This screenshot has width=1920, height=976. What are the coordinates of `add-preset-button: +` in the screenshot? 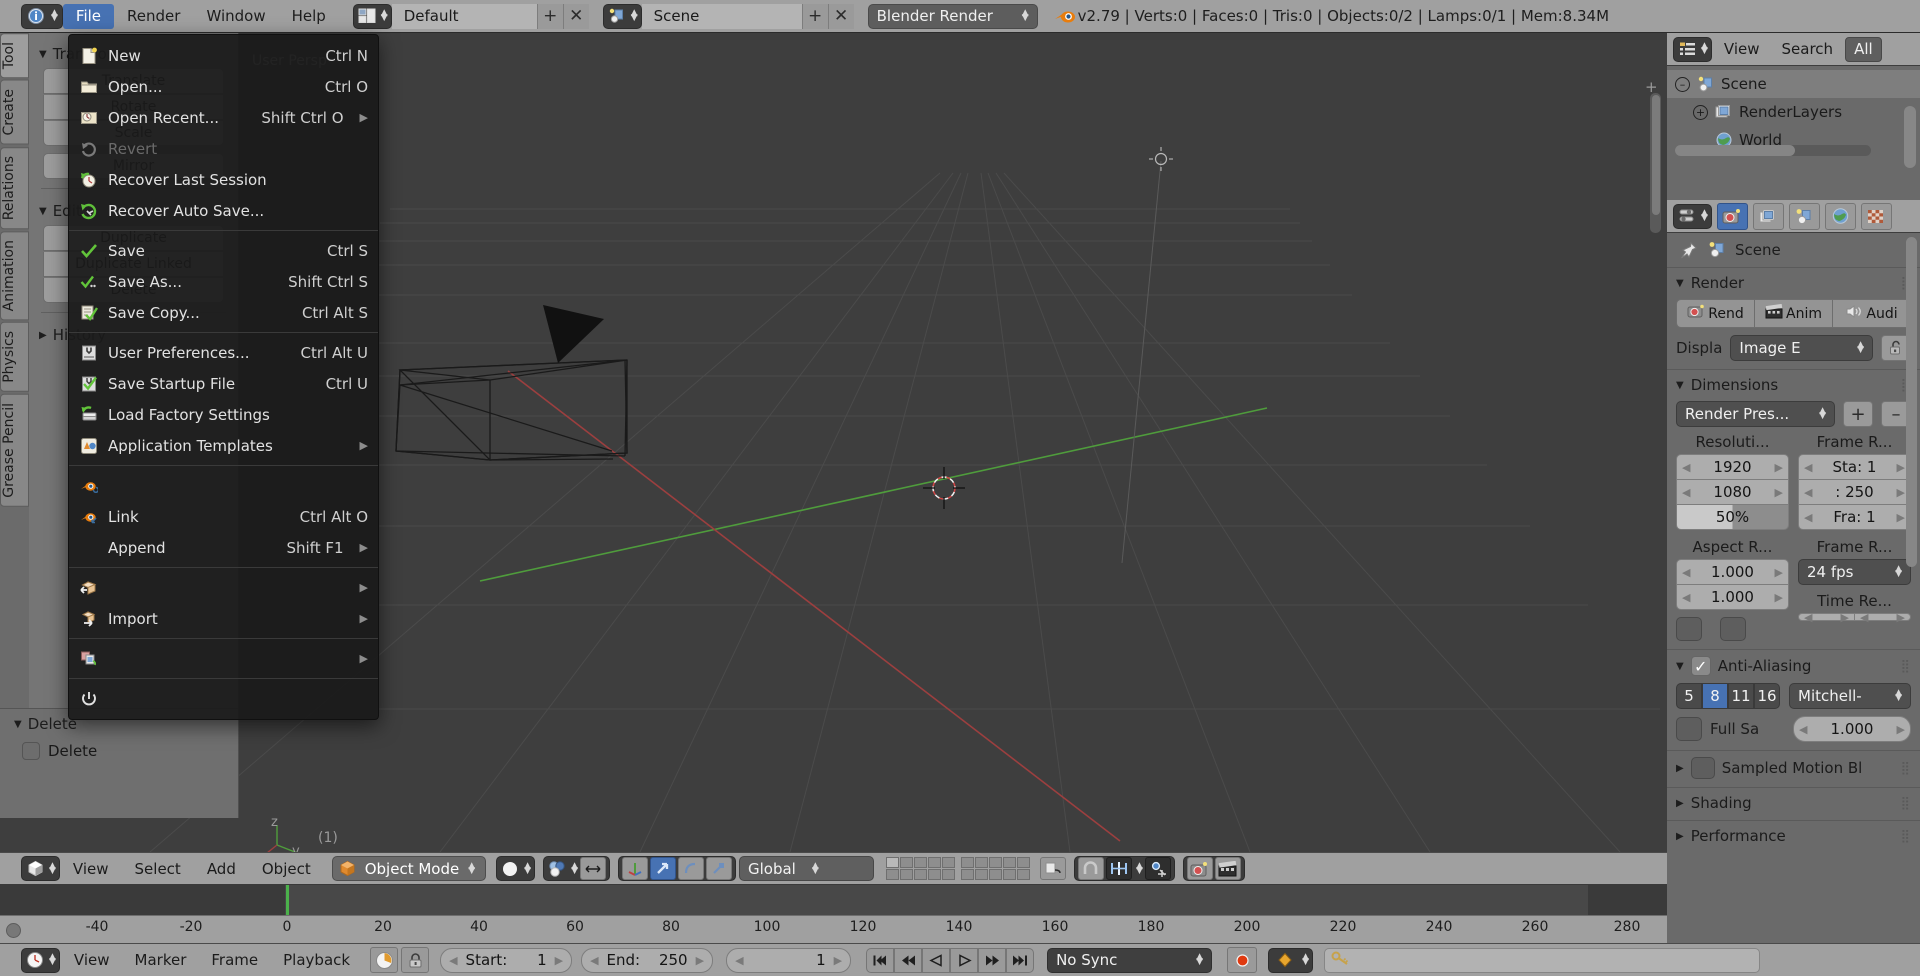 It's located at (1858, 414).